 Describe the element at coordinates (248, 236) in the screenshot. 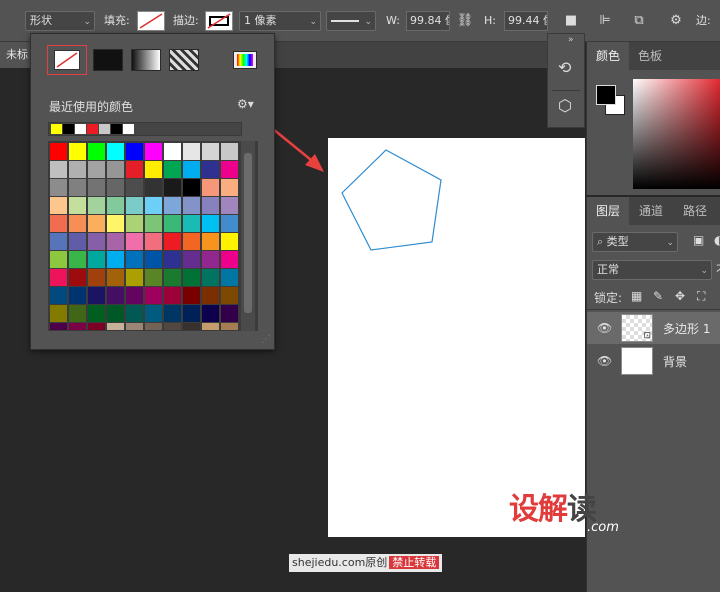

I see `swatch-scrollbar` at that location.